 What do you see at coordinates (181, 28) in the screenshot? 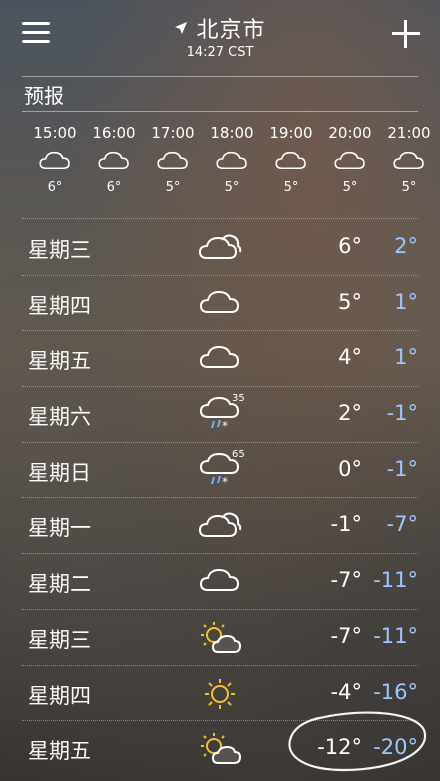
I see `location-arrow-icon` at bounding box center [181, 28].